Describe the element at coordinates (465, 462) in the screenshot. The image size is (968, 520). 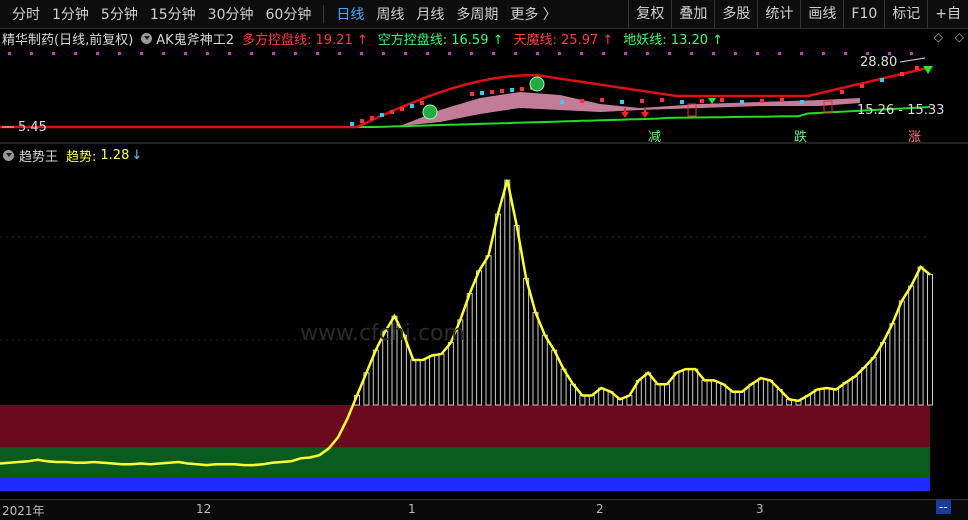
I see `zone-band-green` at that location.